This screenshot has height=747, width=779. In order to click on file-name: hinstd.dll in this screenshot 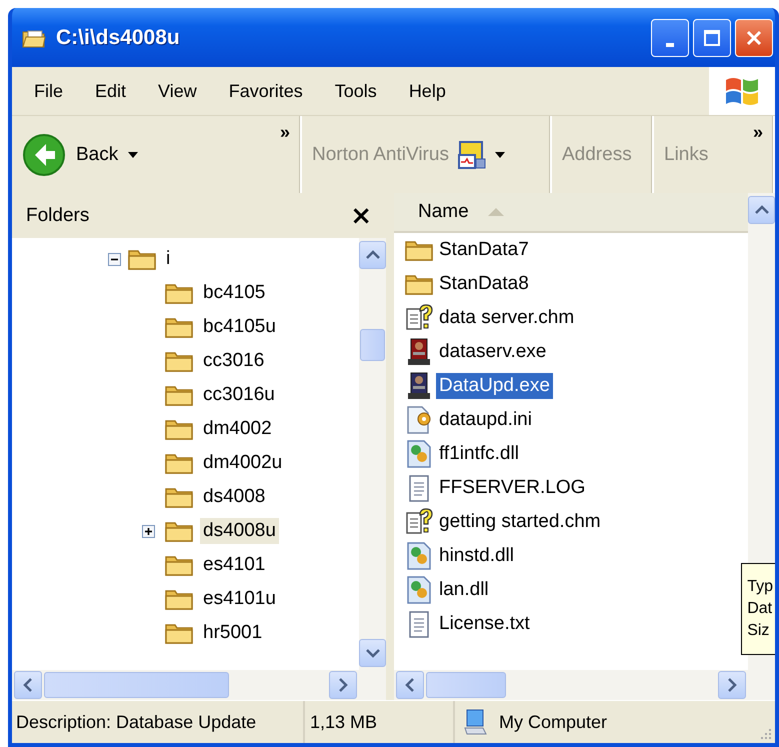, I will do `click(476, 556)`.